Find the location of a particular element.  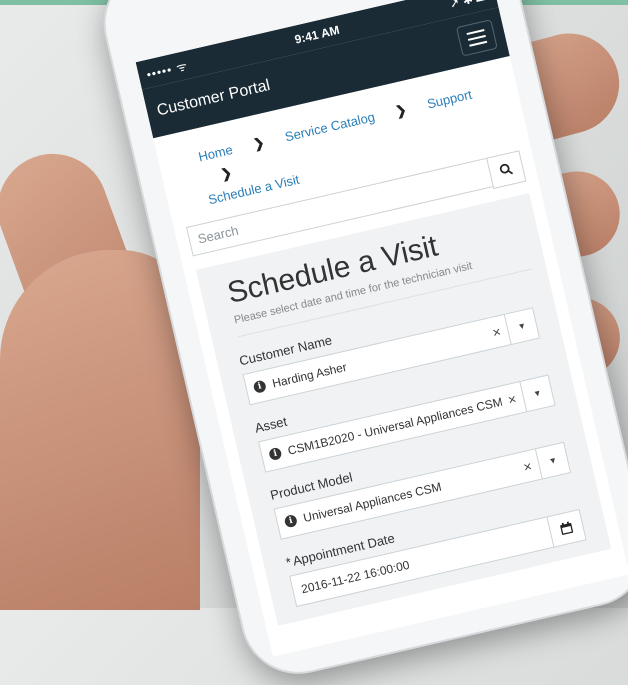

calendar-icon is located at coordinates (567, 528).